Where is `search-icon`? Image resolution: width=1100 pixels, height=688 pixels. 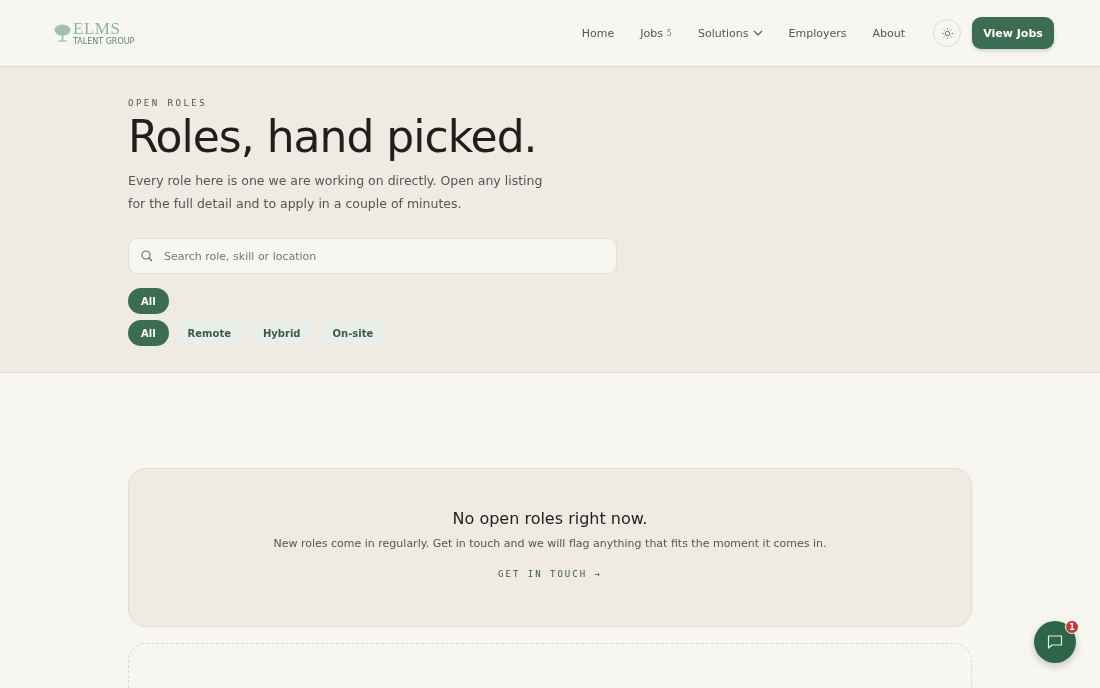 search-icon is located at coordinates (147, 256).